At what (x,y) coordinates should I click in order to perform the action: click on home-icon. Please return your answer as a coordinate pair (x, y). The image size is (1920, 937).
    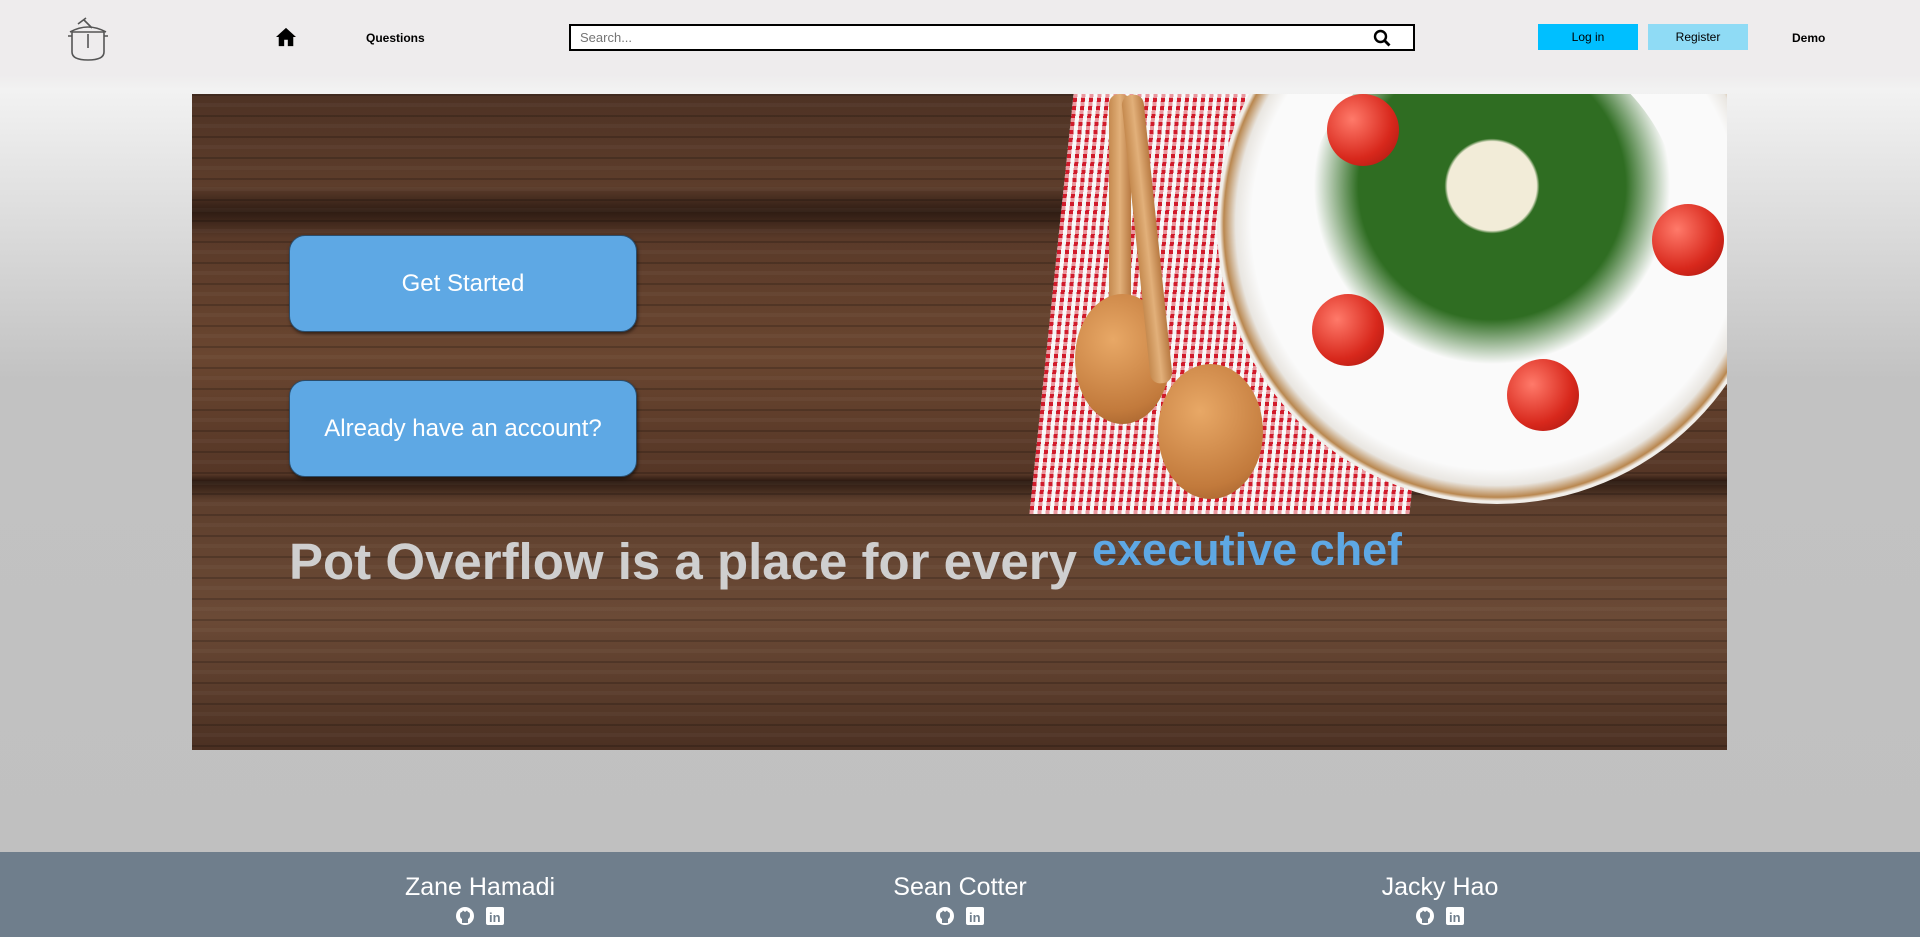
    Looking at the image, I should click on (286, 37).